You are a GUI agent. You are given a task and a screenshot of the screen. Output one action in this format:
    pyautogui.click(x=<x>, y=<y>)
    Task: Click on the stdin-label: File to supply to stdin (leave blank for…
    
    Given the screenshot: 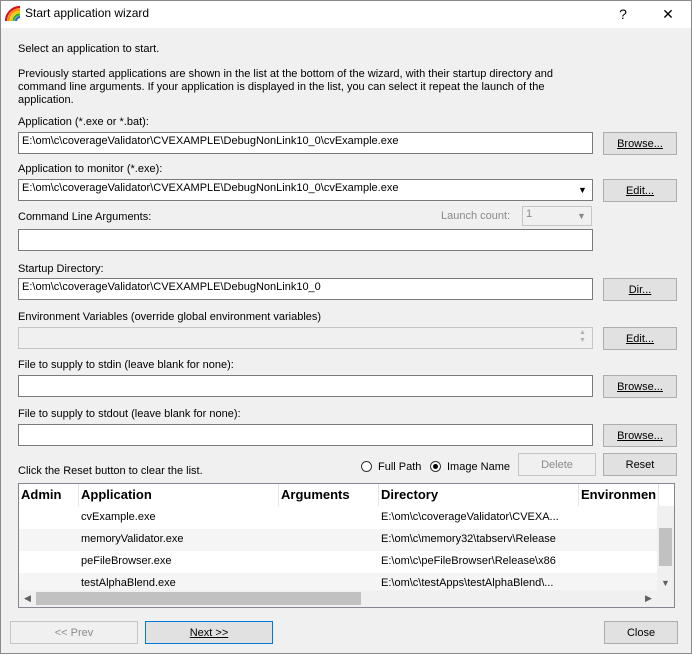 What is the action you would take?
    pyautogui.click(x=126, y=365)
    